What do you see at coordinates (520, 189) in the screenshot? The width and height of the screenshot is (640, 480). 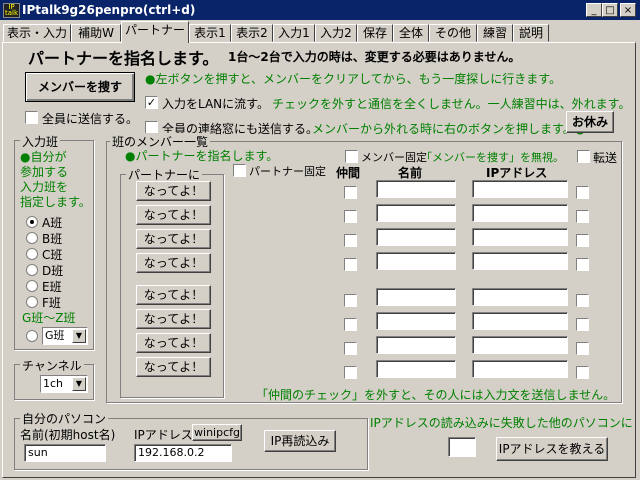 I see `member-1-ip-field` at bounding box center [520, 189].